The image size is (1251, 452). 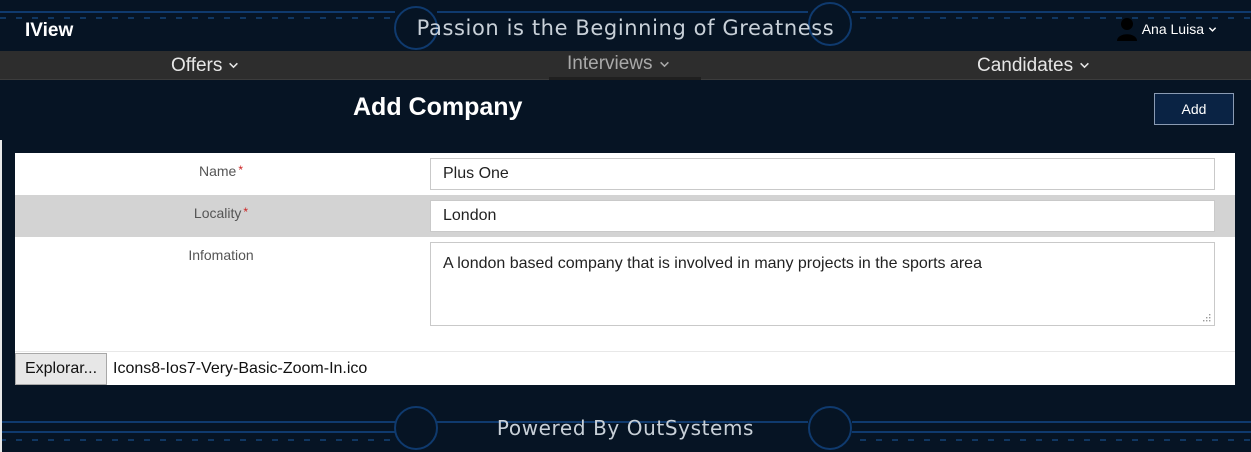 I want to click on nav-offers: Offers, so click(x=205, y=65).